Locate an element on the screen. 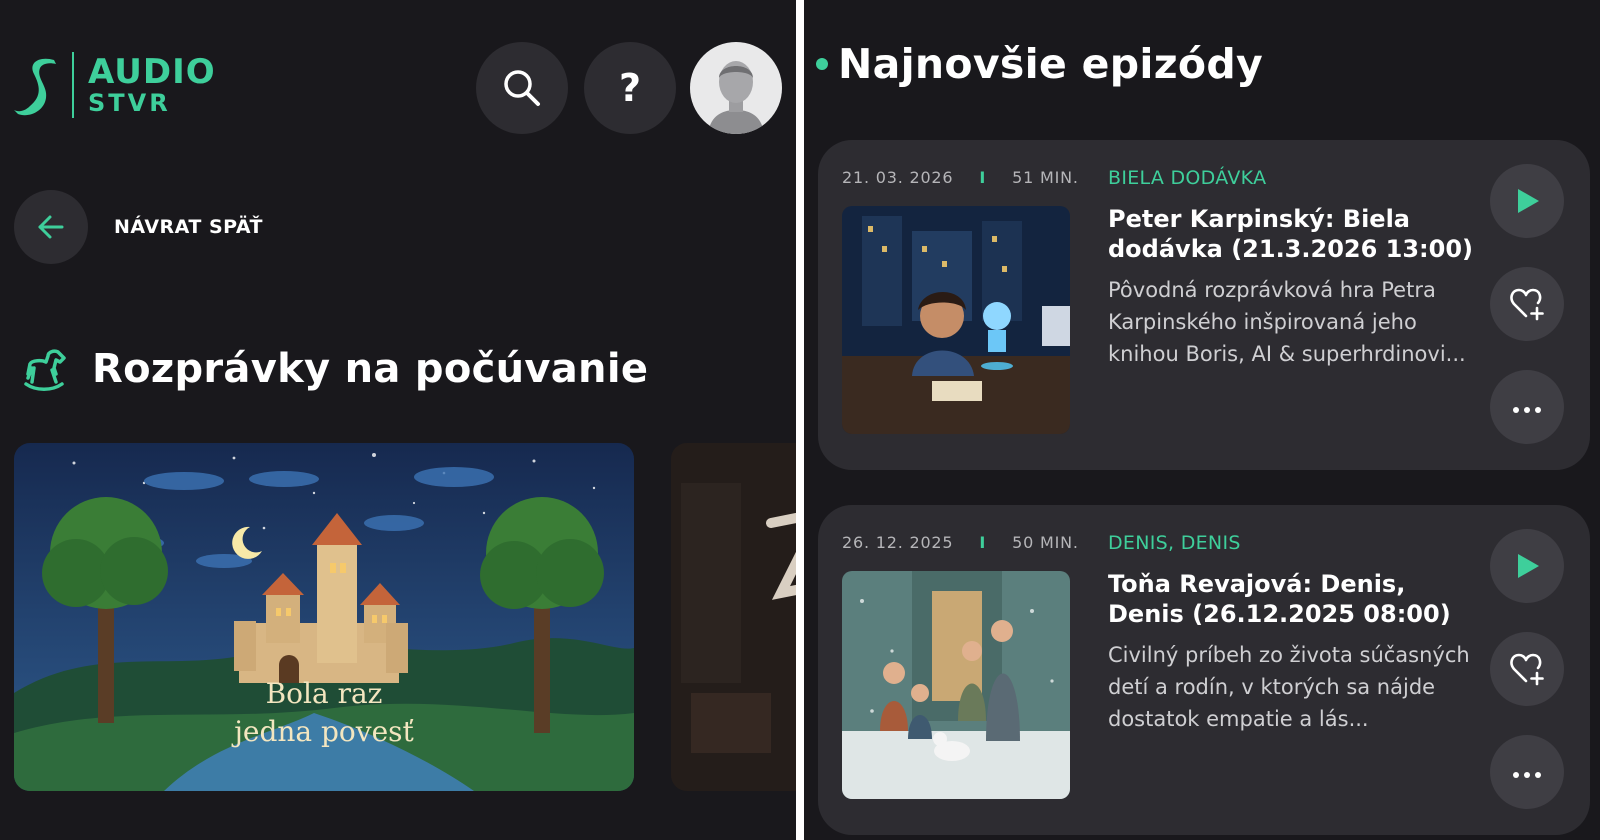 Image resolution: width=1600 pixels, height=840 pixels. episodes-title: Najnovšie epizódy is located at coordinates (1051, 64).